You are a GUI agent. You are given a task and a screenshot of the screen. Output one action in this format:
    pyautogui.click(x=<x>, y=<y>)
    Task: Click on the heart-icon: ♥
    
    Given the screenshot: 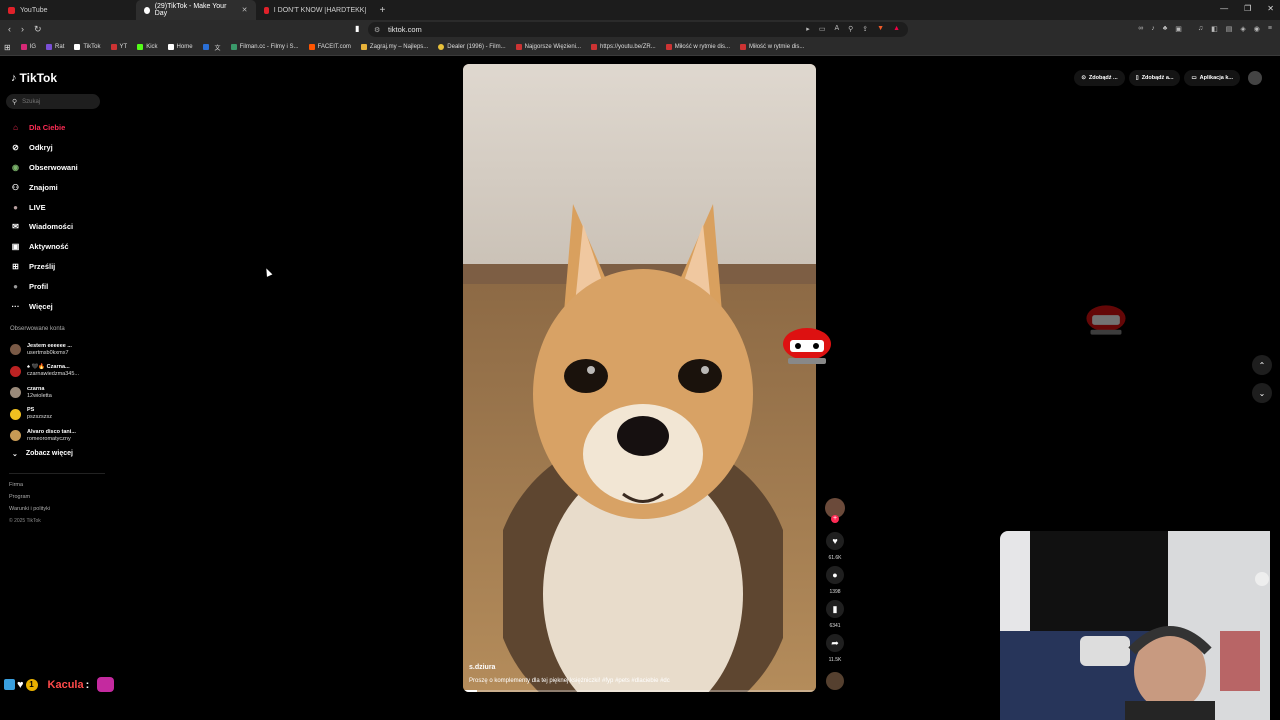 What is the action you would take?
    pyautogui.click(x=20, y=684)
    